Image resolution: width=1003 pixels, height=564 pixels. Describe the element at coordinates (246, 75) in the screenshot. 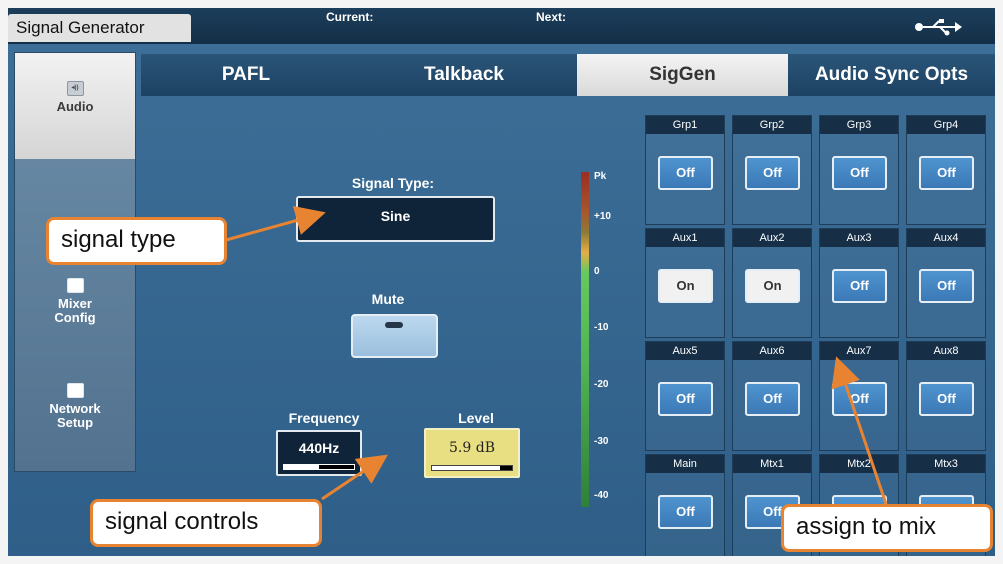

I see `tab-pafl: PAFL` at that location.